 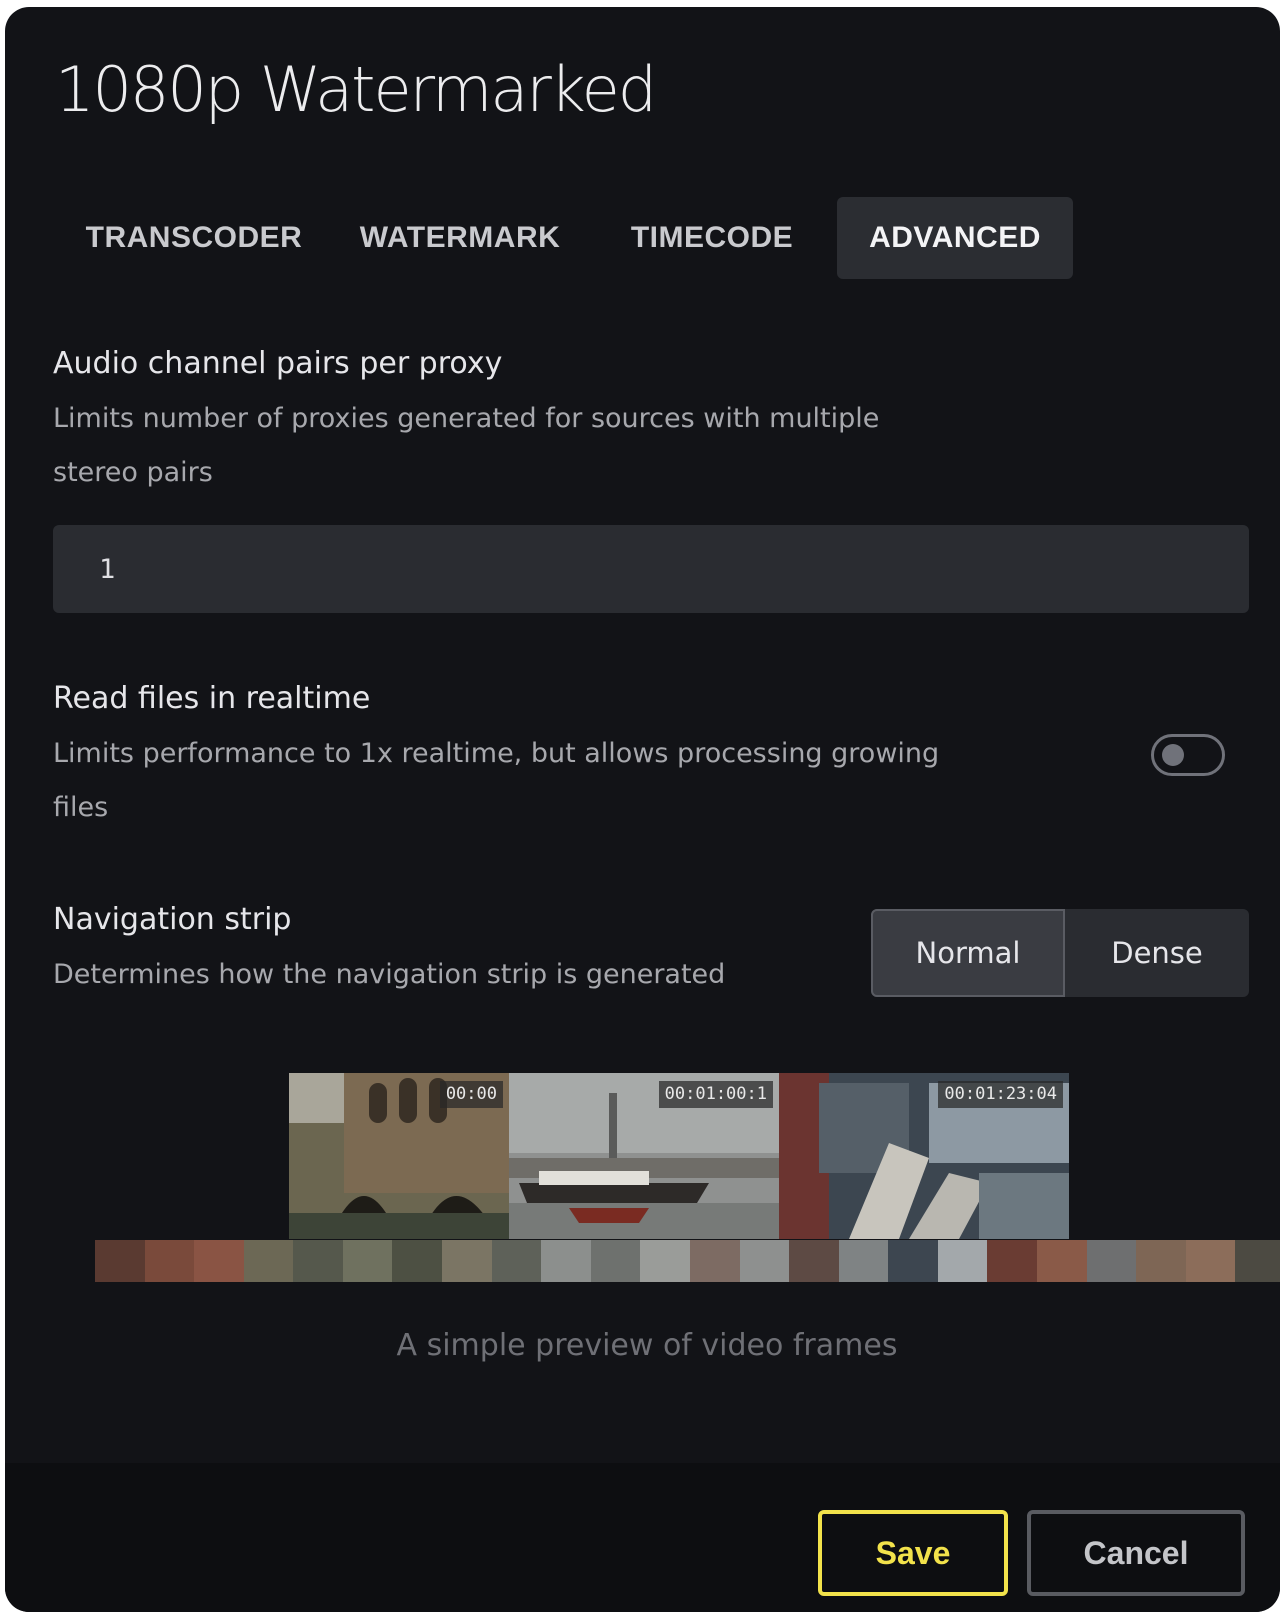 I want to click on nav-strip-dense-option: Dense, so click(x=1157, y=953).